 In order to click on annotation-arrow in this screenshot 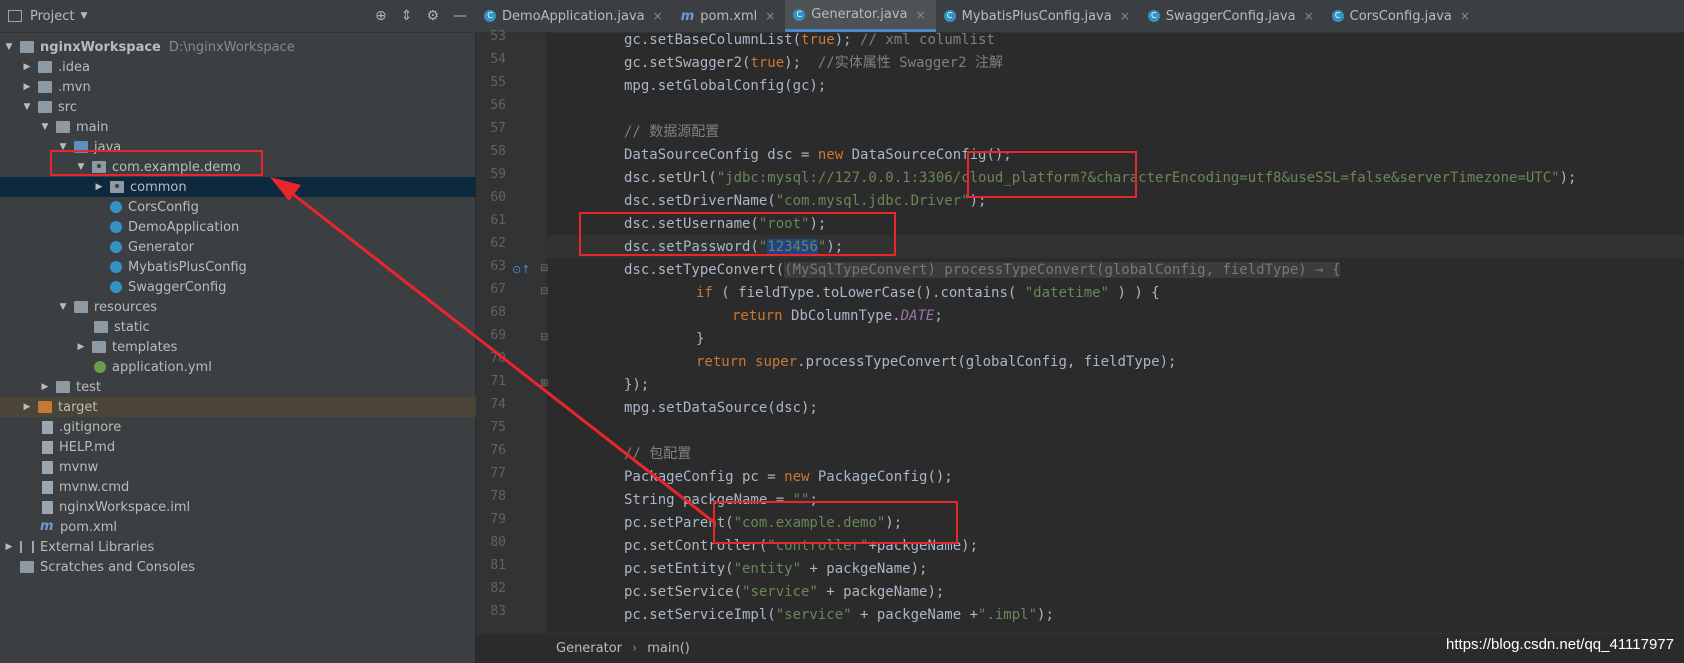, I will do `click(493, 351)`.